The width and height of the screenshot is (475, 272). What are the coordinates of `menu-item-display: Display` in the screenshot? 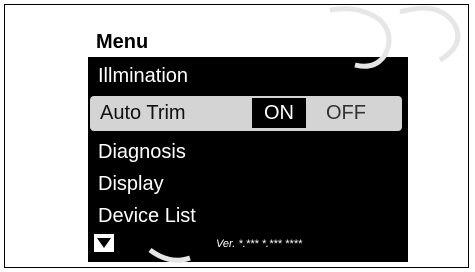 It's located at (131, 184).